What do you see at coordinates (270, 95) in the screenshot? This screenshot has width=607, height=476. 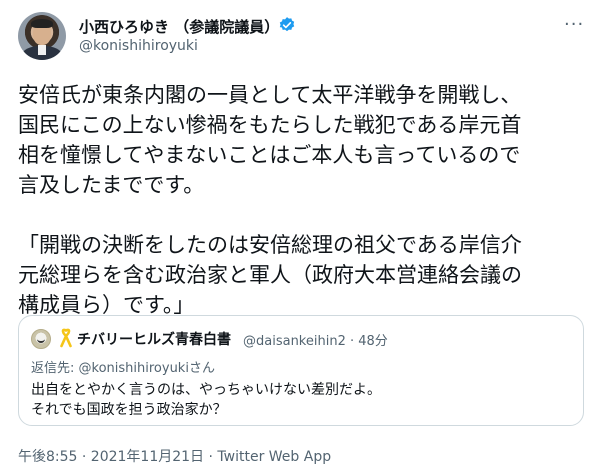 I see `tweet-line: 安倍氏が東条内閣の一員として太平洋戦争を開戦し、` at bounding box center [270, 95].